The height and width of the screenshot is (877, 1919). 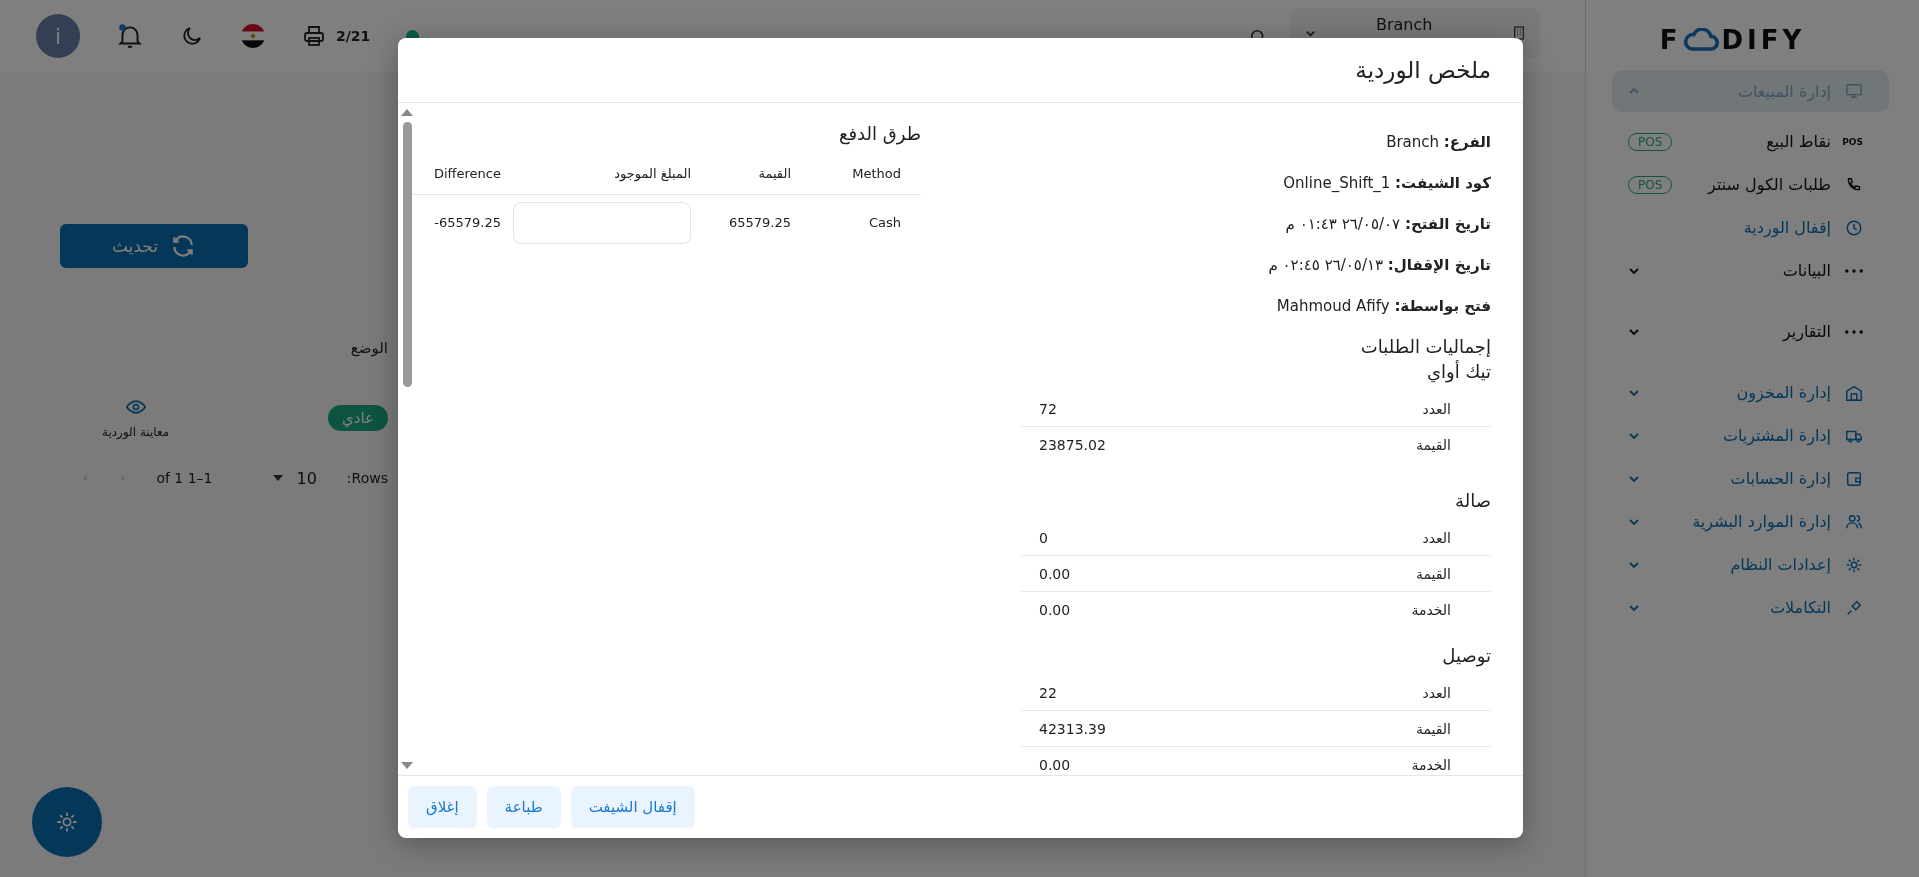 What do you see at coordinates (136, 418) in the screenshot?
I see `preview-link: معاينة الوردية` at bounding box center [136, 418].